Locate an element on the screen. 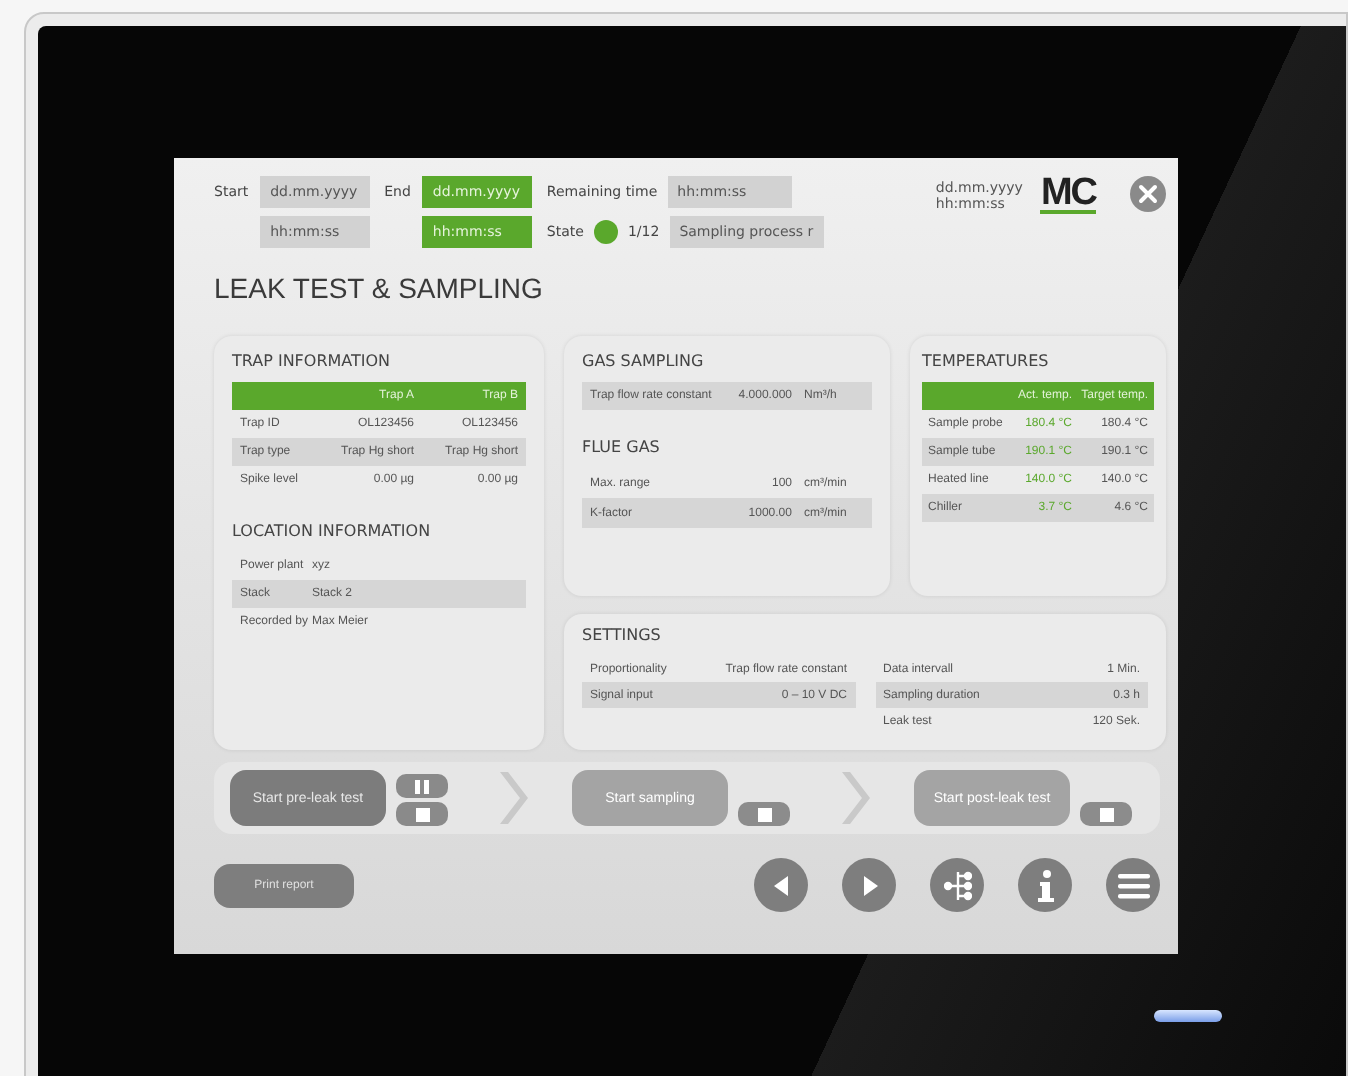  tree-icon is located at coordinates (957, 885).